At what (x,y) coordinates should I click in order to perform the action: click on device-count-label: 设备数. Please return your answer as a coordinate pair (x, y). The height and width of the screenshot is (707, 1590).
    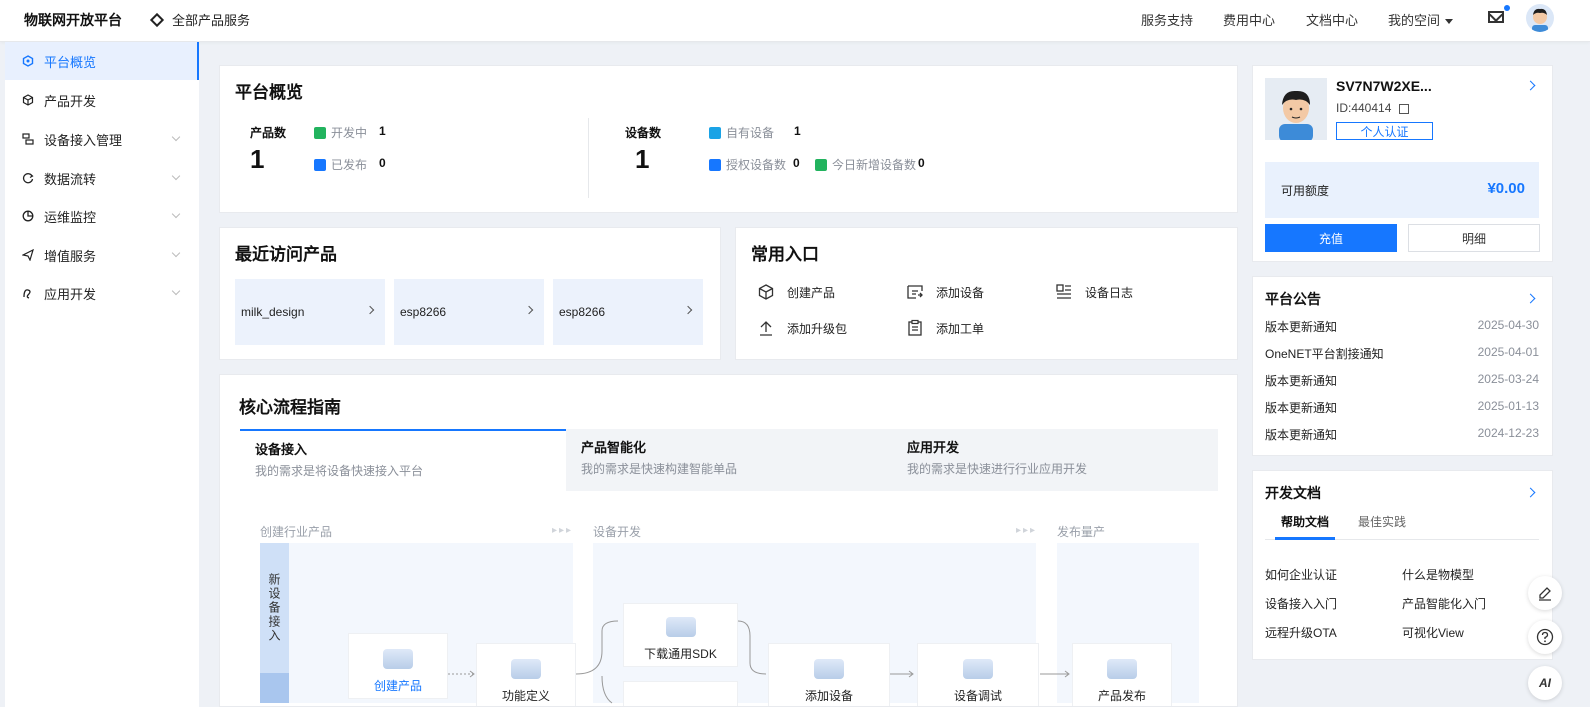
    Looking at the image, I should click on (643, 133).